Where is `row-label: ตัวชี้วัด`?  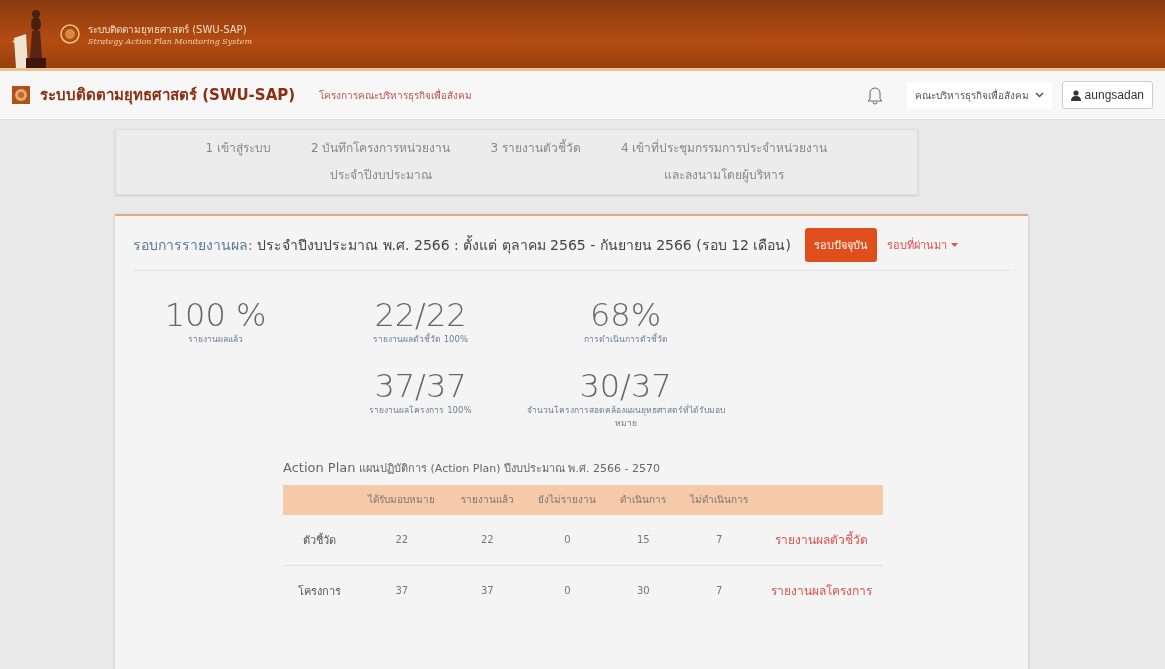
row-label: ตัวชี้วัด is located at coordinates (319, 540).